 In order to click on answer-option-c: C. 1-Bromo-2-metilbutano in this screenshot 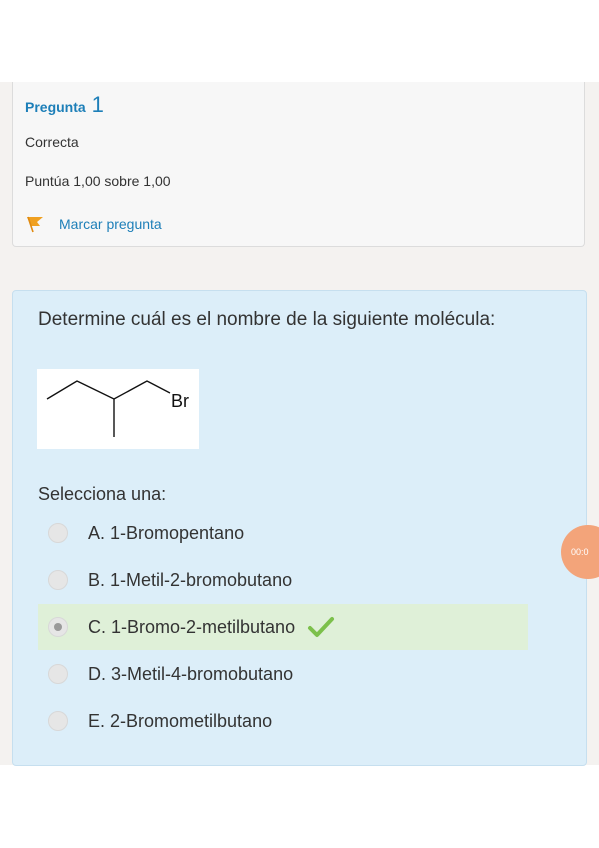, I will do `click(283, 627)`.